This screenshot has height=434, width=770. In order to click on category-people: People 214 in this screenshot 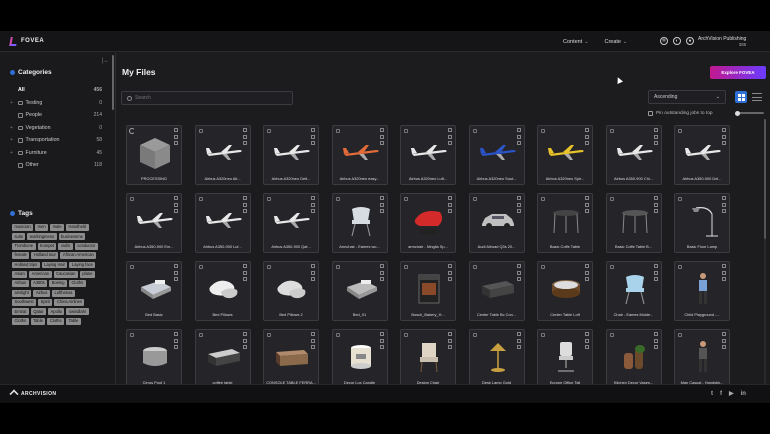, I will do `click(56, 115)`.